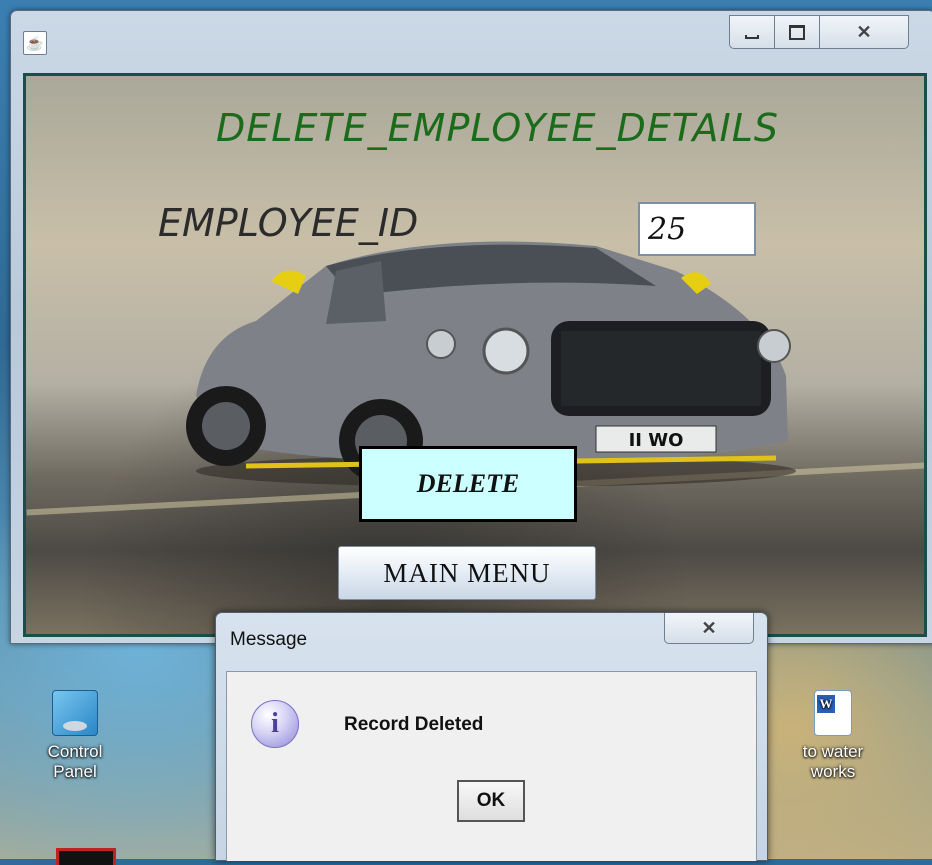 Image resolution: width=932 pixels, height=865 pixels. What do you see at coordinates (468, 484) in the screenshot?
I see `delete-button: DELETE` at bounding box center [468, 484].